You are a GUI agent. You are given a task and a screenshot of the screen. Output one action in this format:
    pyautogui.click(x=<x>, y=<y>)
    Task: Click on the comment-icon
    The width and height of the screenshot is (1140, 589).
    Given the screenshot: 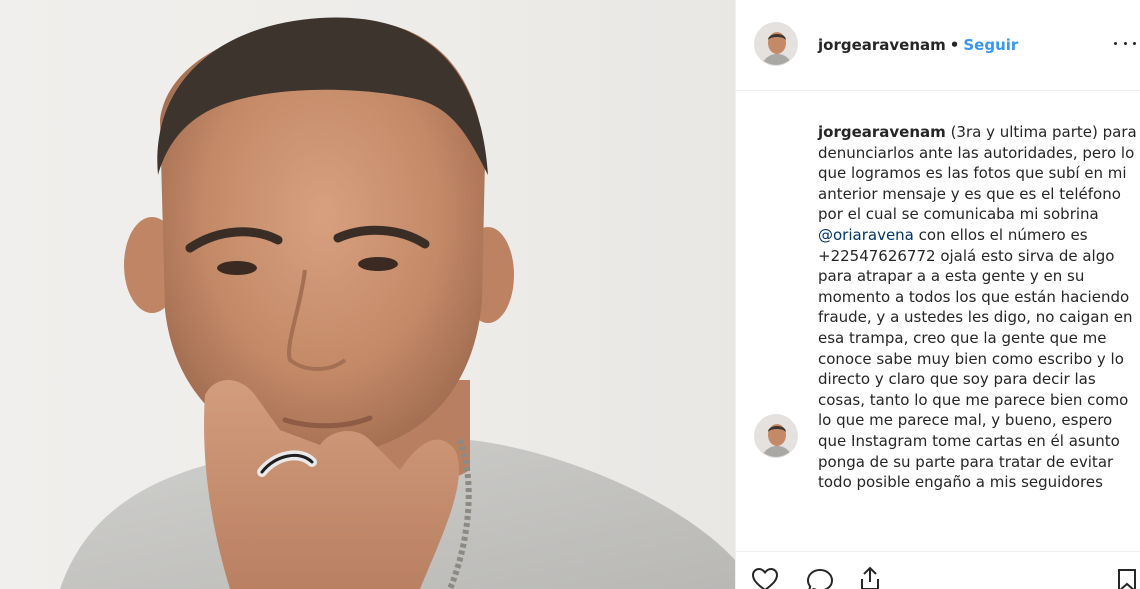 What is the action you would take?
    pyautogui.click(x=820, y=578)
    